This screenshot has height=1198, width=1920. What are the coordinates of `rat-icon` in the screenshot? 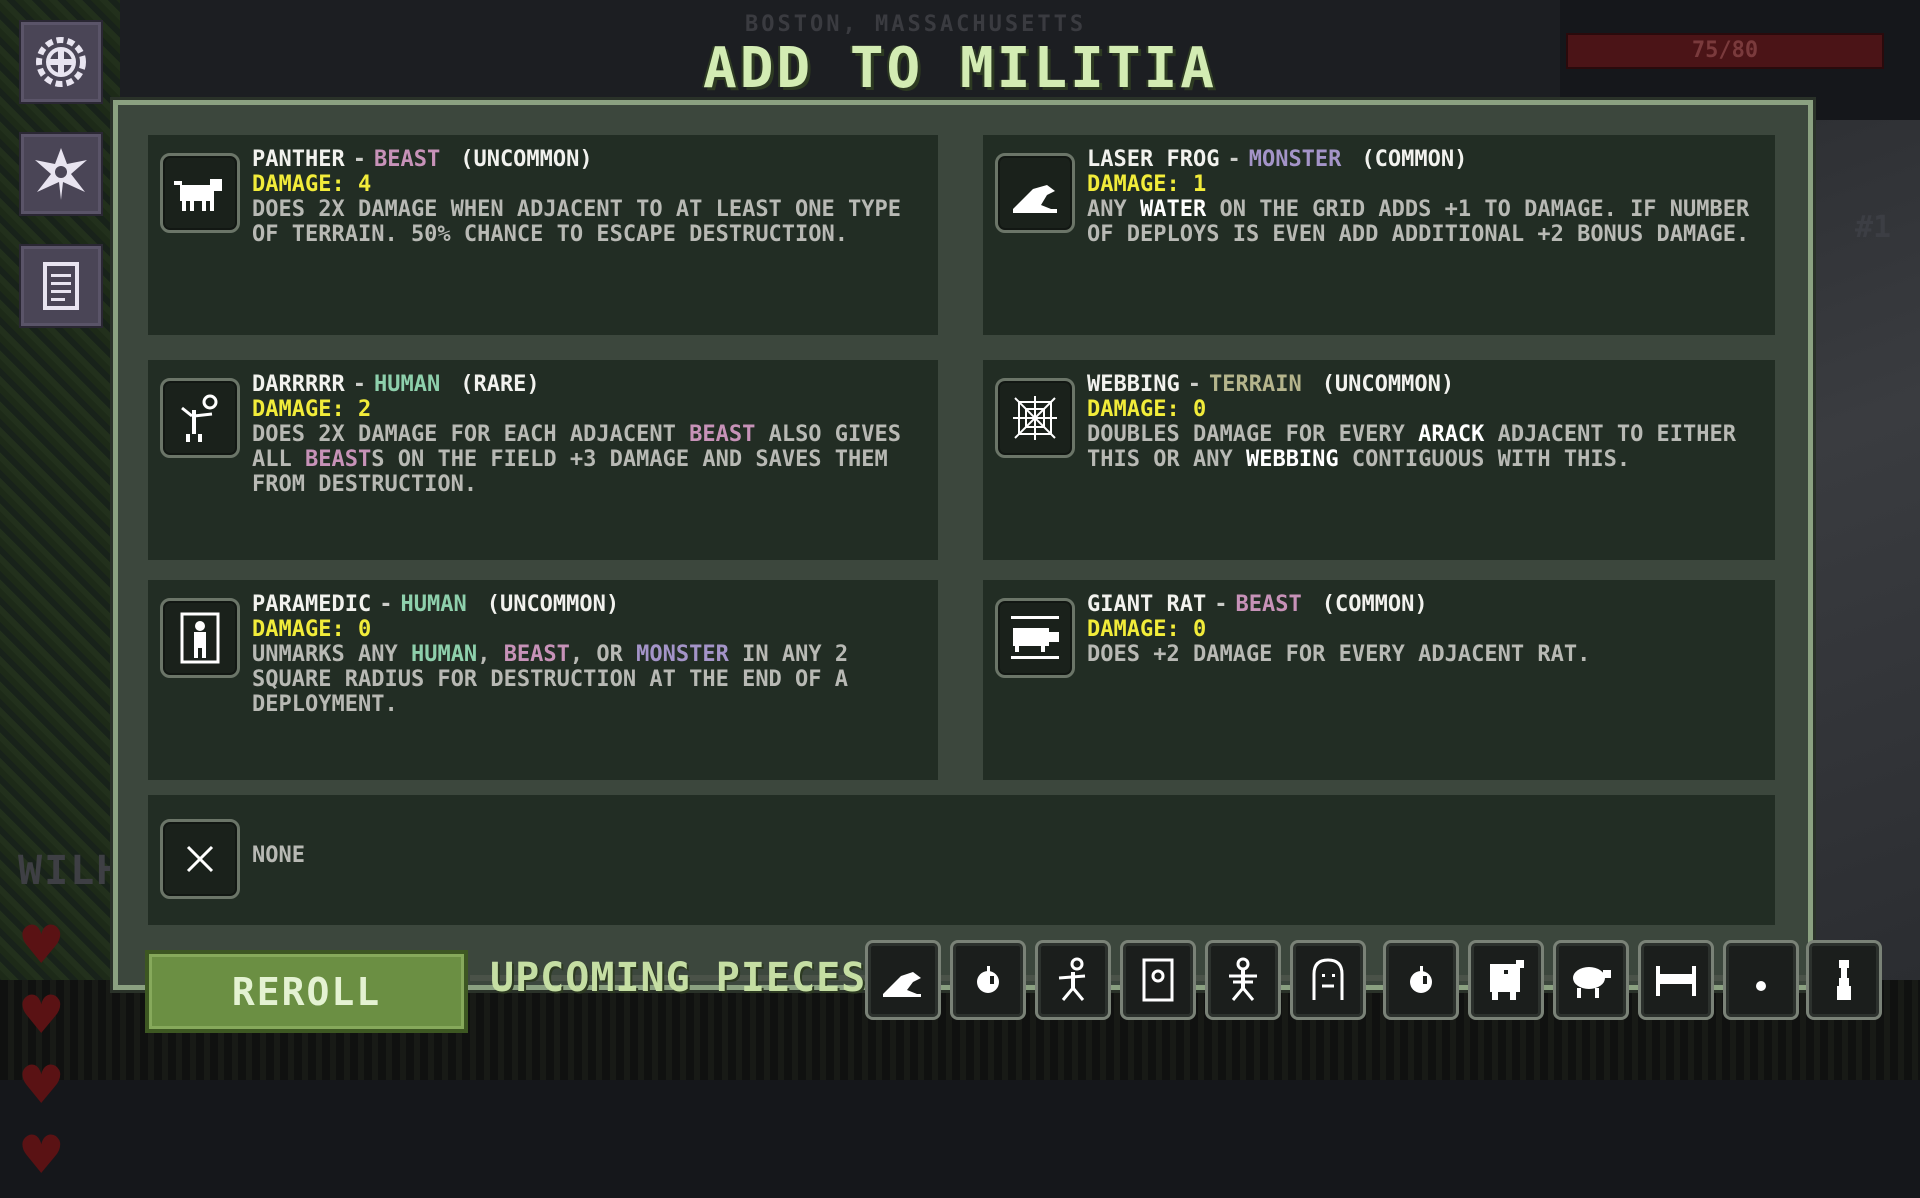 It's located at (1035, 637).